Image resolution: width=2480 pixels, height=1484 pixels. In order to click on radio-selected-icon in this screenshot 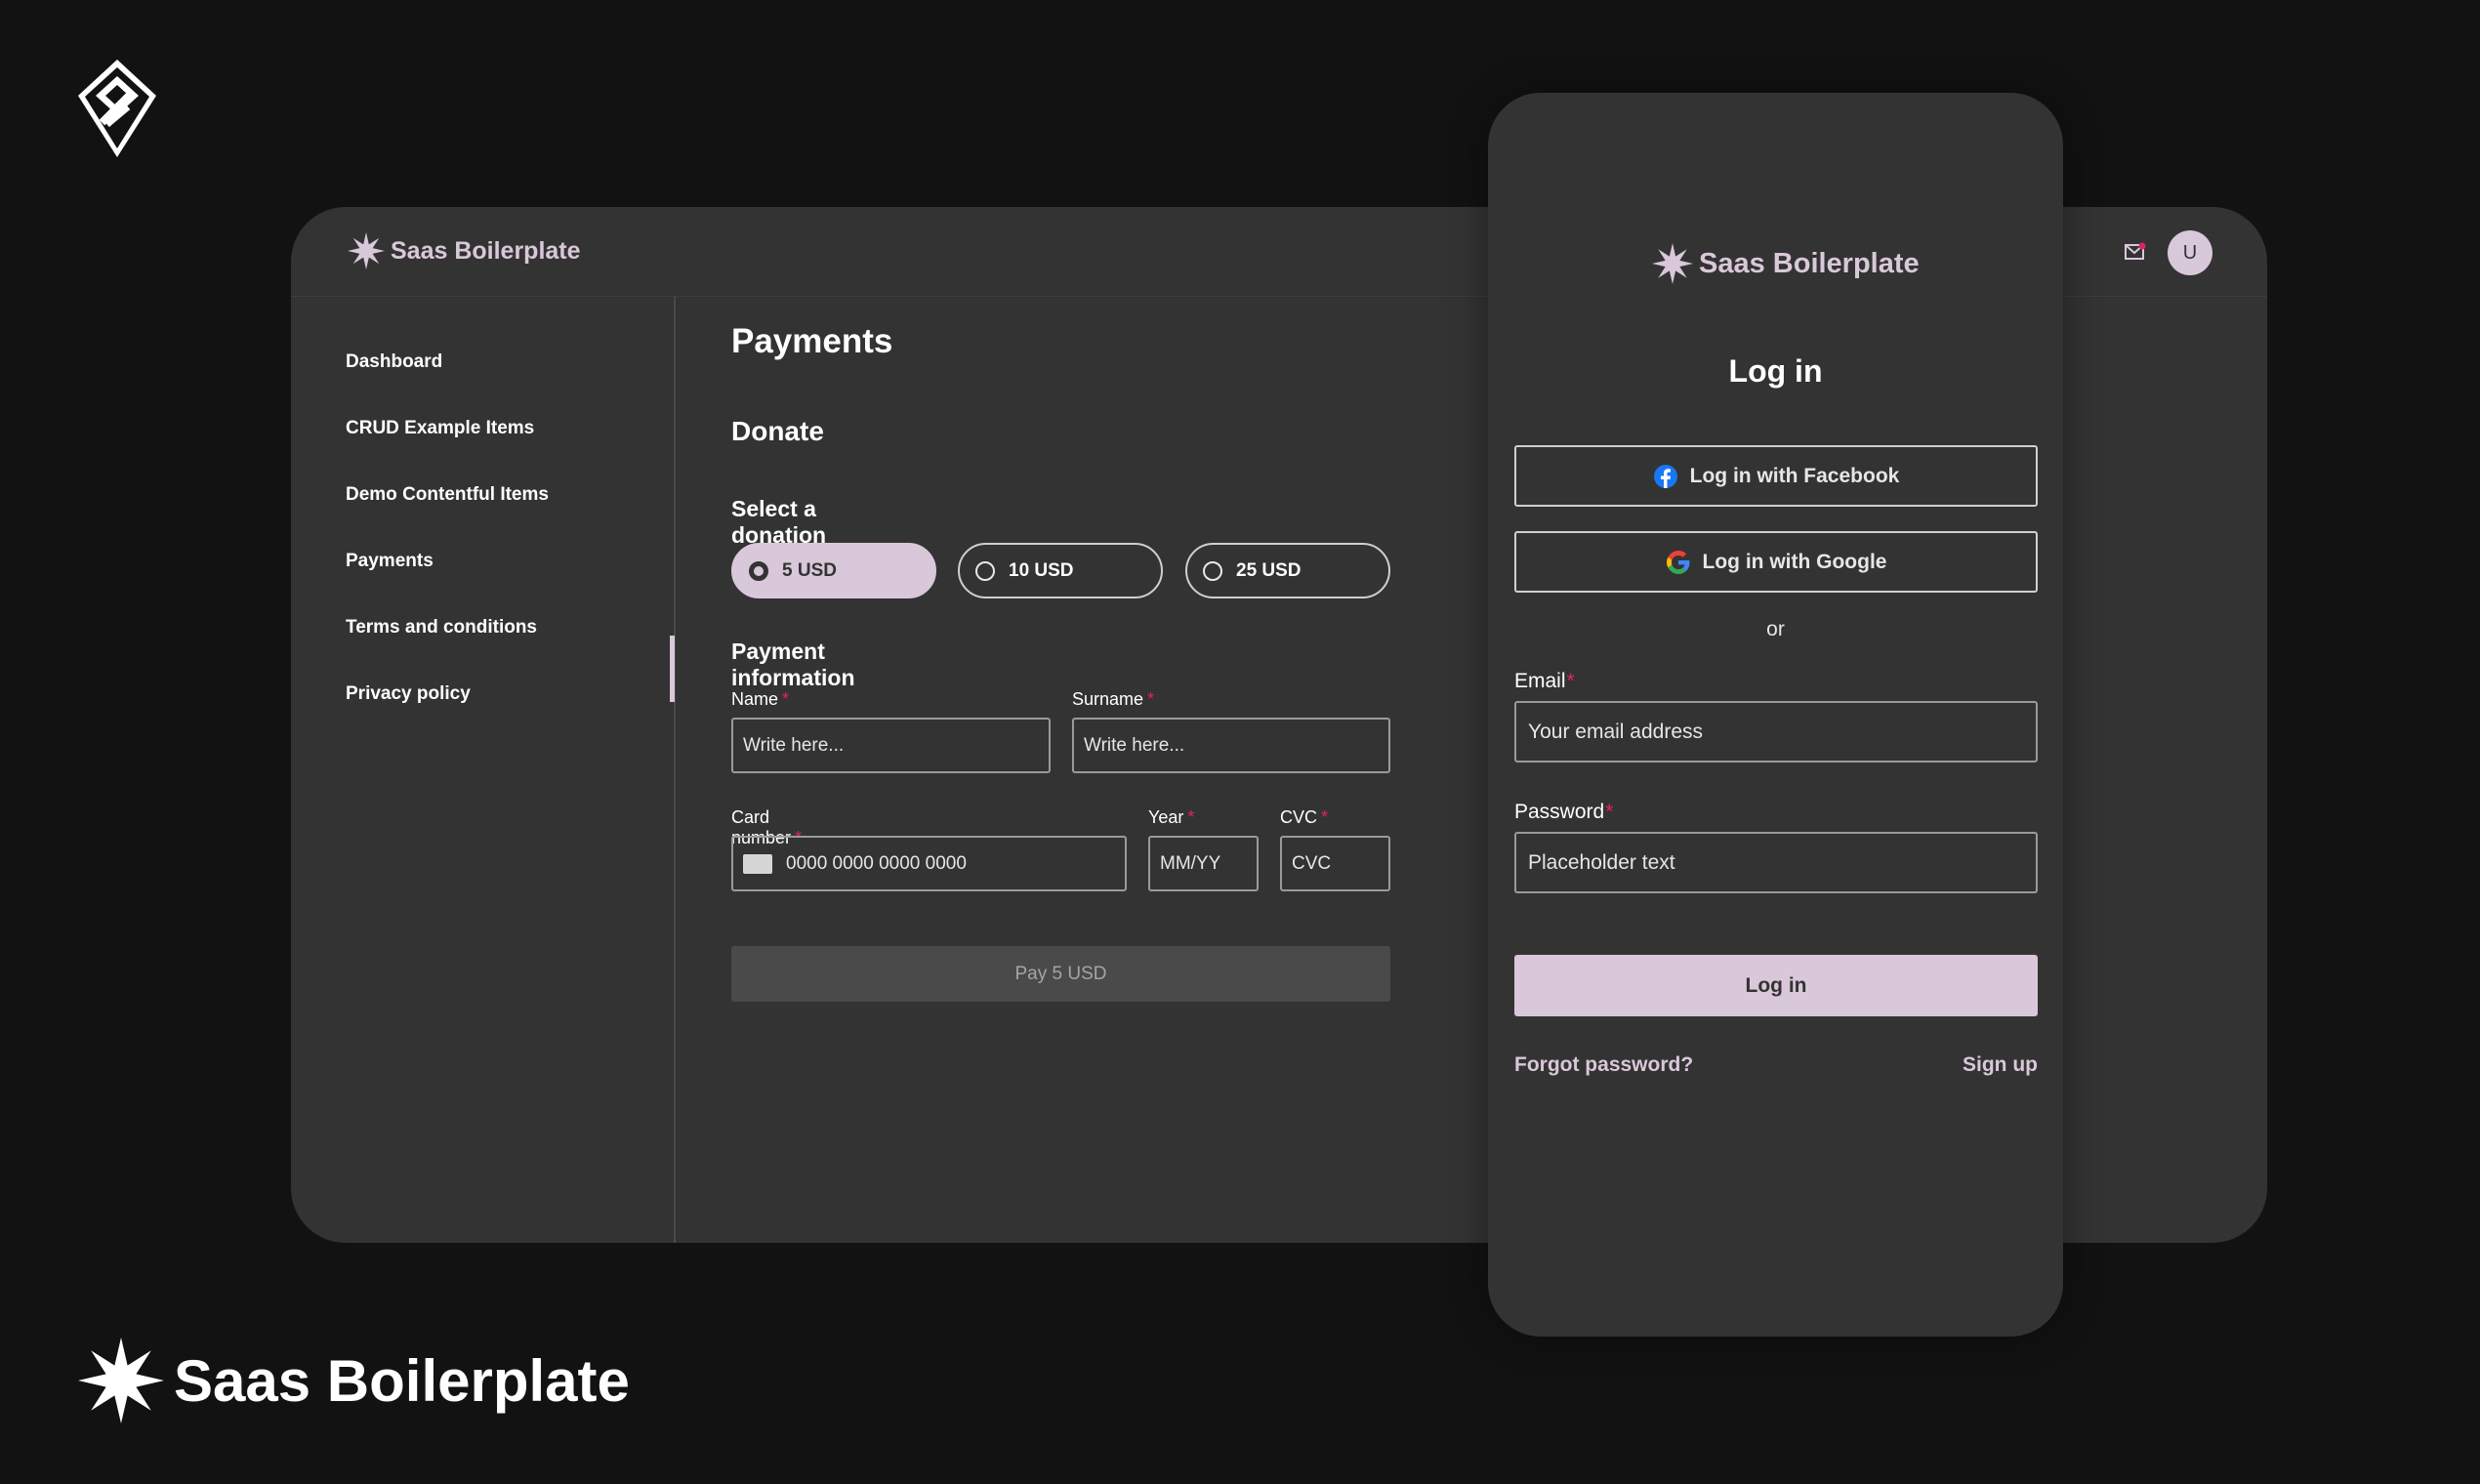, I will do `click(758, 570)`.